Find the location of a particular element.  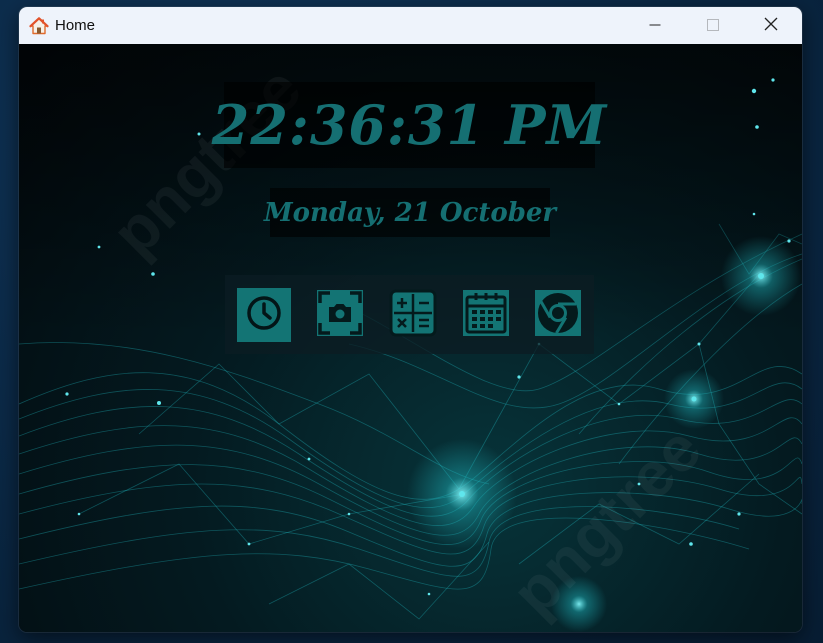

home-icon is located at coordinates (39, 26).